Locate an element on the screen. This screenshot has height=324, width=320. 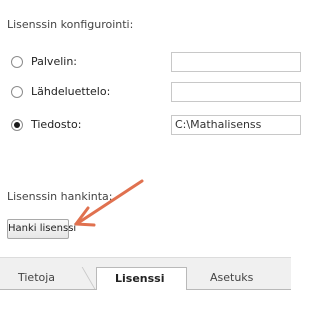
tab-lisenssi: Lisenssi is located at coordinates (142, 278).